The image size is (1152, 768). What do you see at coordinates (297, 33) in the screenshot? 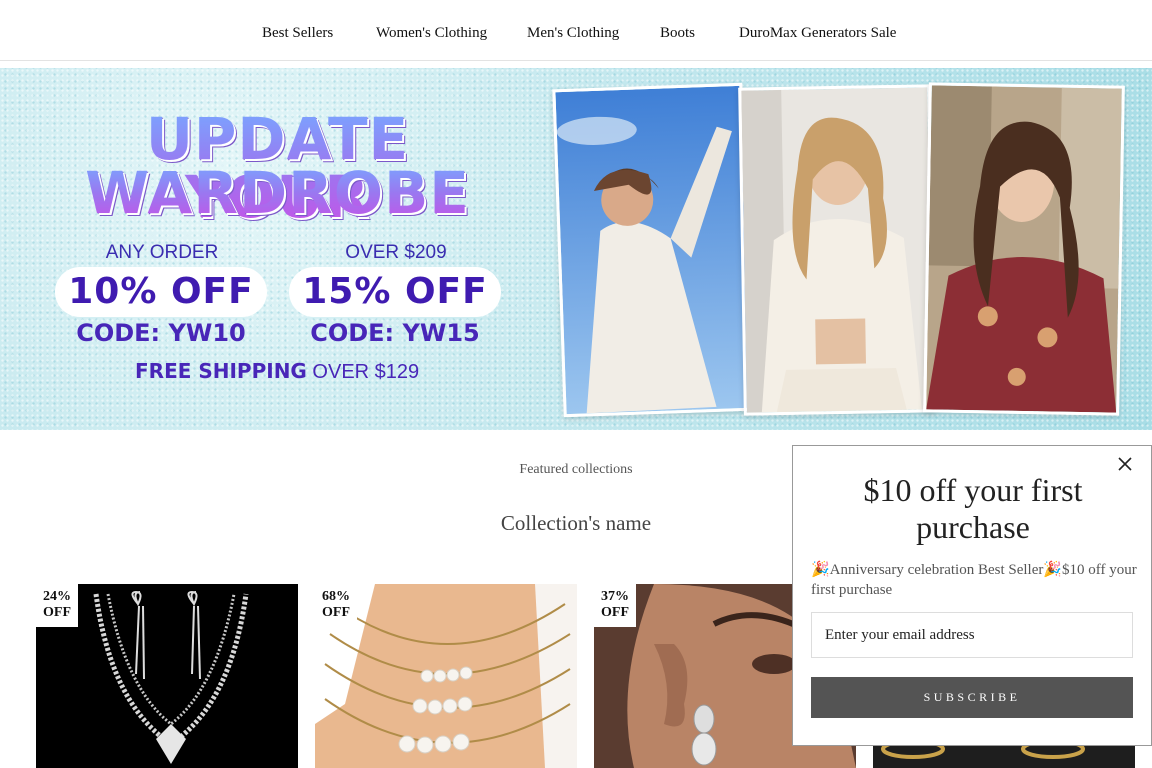
I see `nav-link-best-sellers: Best Sellers` at bounding box center [297, 33].